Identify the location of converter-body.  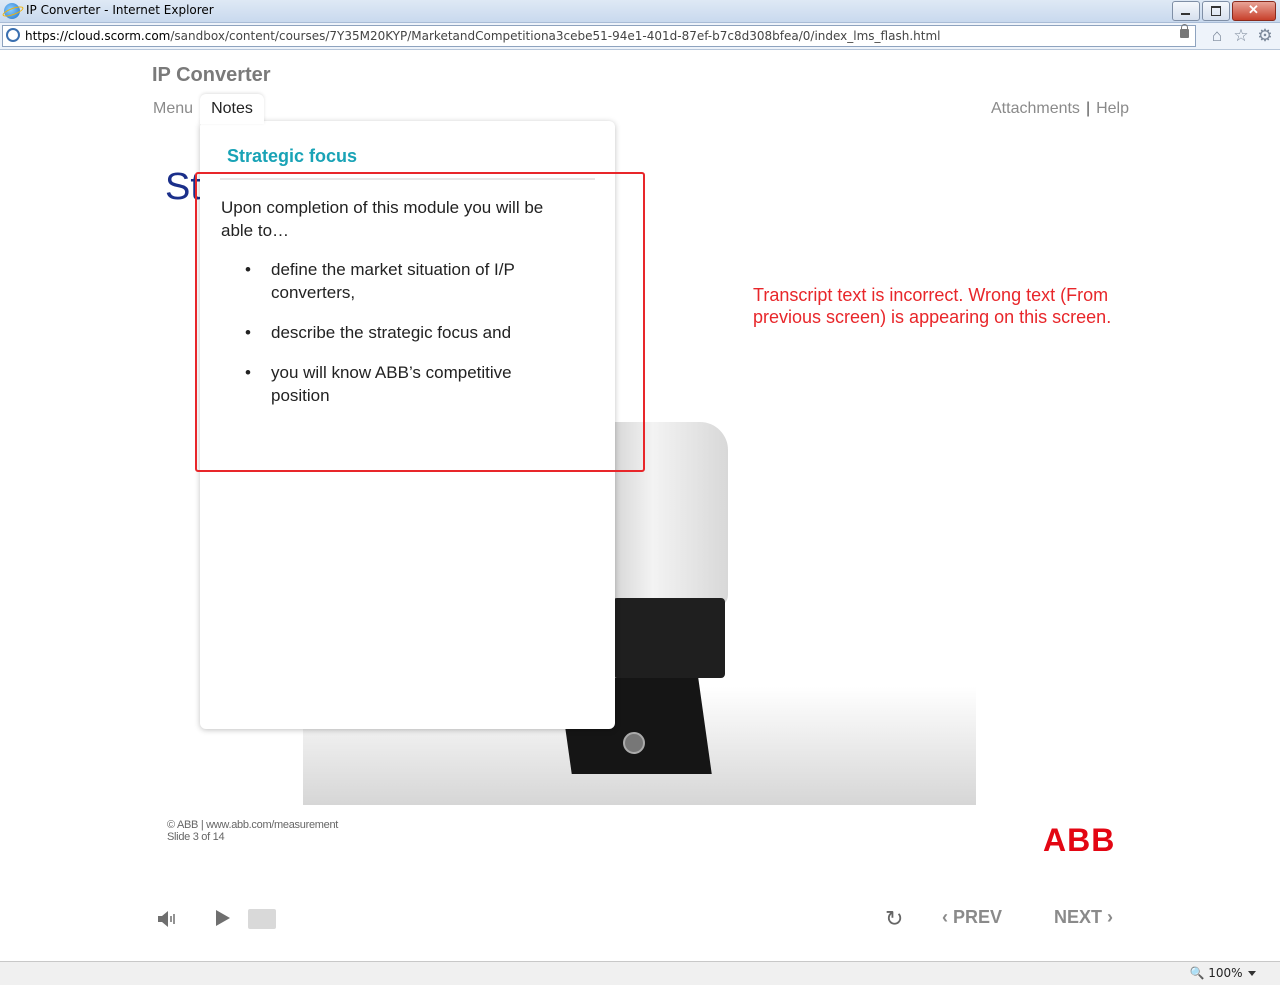
(669, 638).